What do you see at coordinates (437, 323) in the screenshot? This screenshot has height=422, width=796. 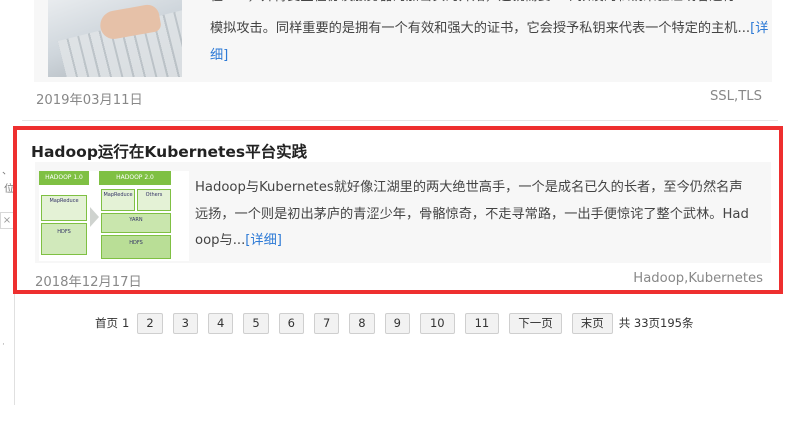 I see `page-button: 10` at bounding box center [437, 323].